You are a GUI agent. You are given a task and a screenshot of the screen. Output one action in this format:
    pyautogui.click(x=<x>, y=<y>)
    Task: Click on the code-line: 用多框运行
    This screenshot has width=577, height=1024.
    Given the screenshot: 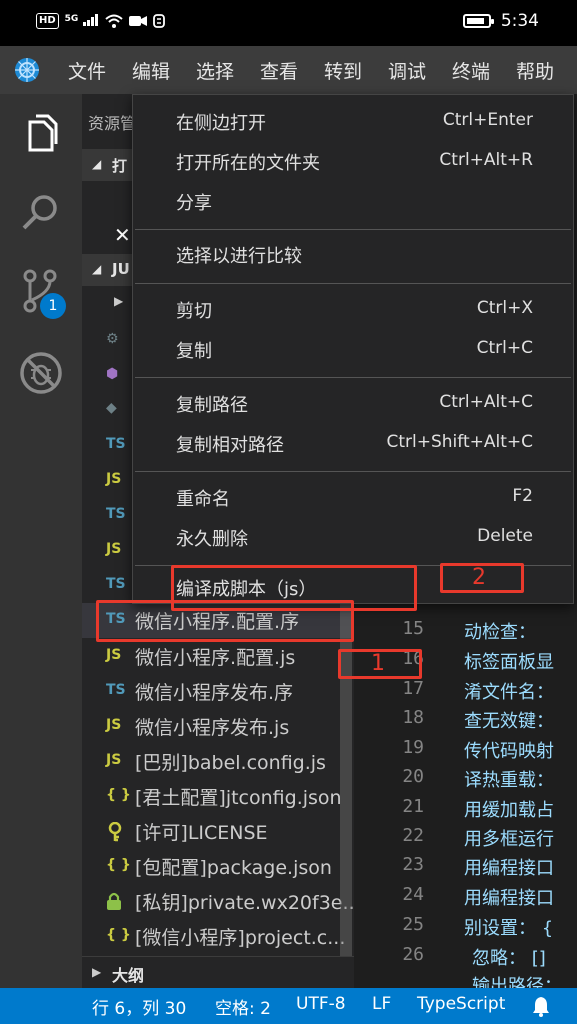 What is the action you would take?
    pyautogui.click(x=509, y=839)
    